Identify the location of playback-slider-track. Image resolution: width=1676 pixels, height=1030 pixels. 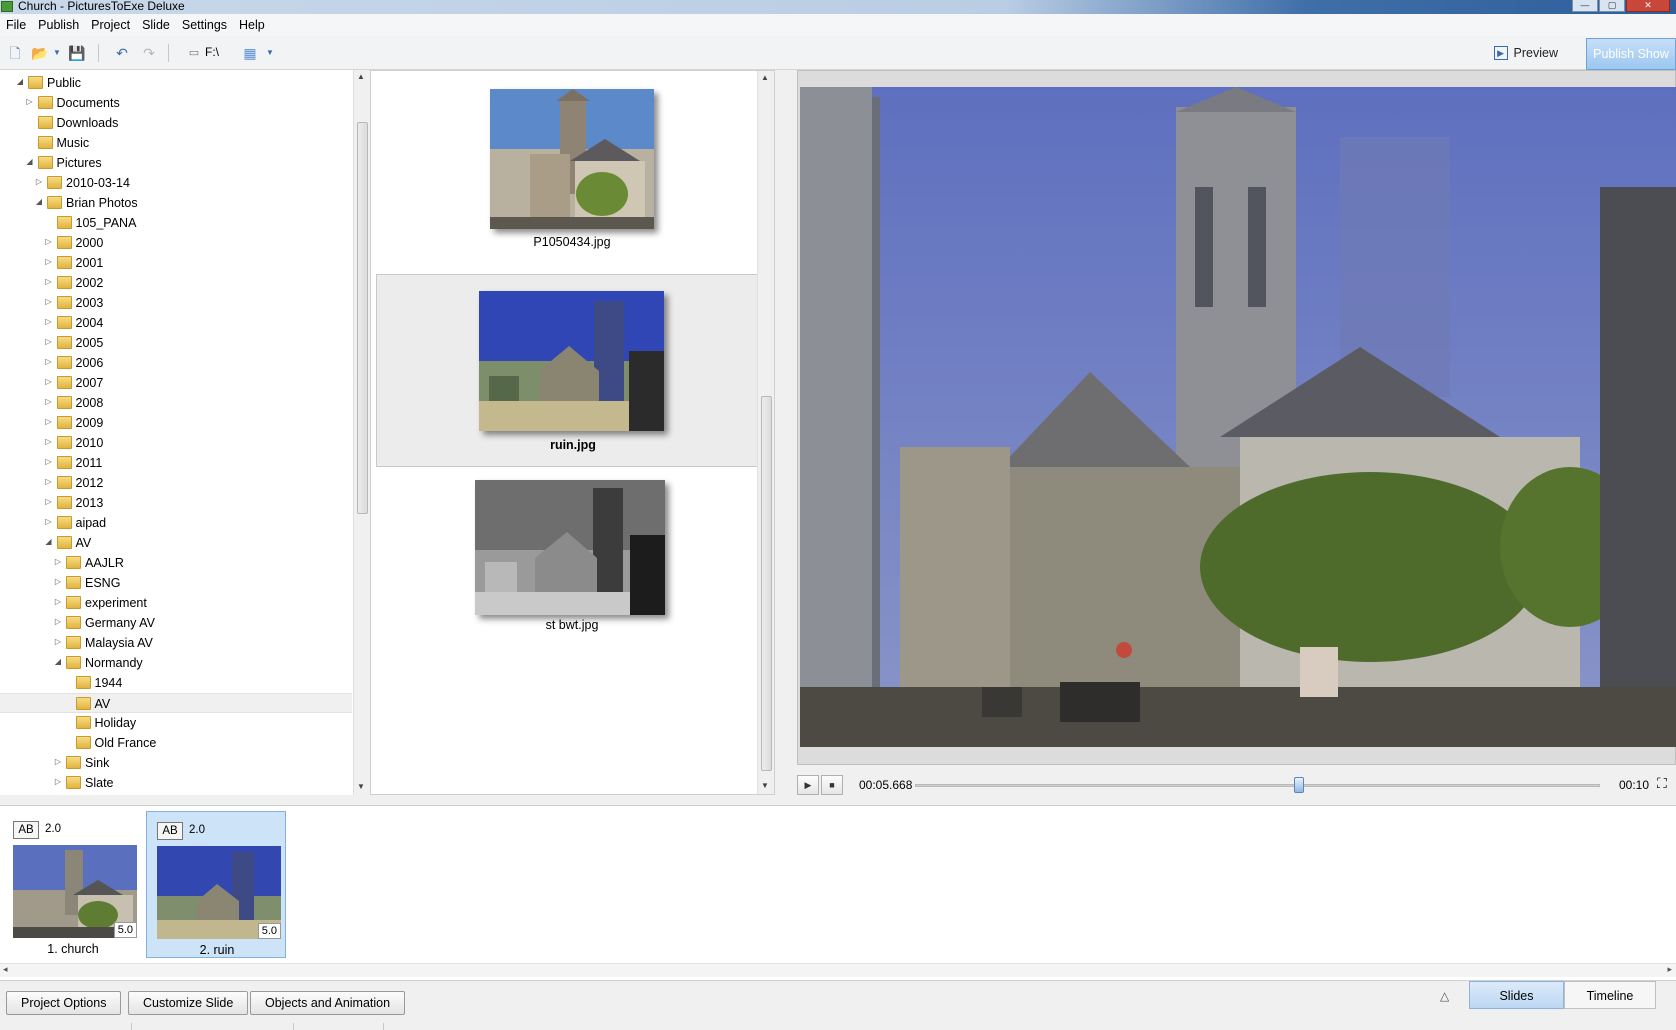
(1257, 785).